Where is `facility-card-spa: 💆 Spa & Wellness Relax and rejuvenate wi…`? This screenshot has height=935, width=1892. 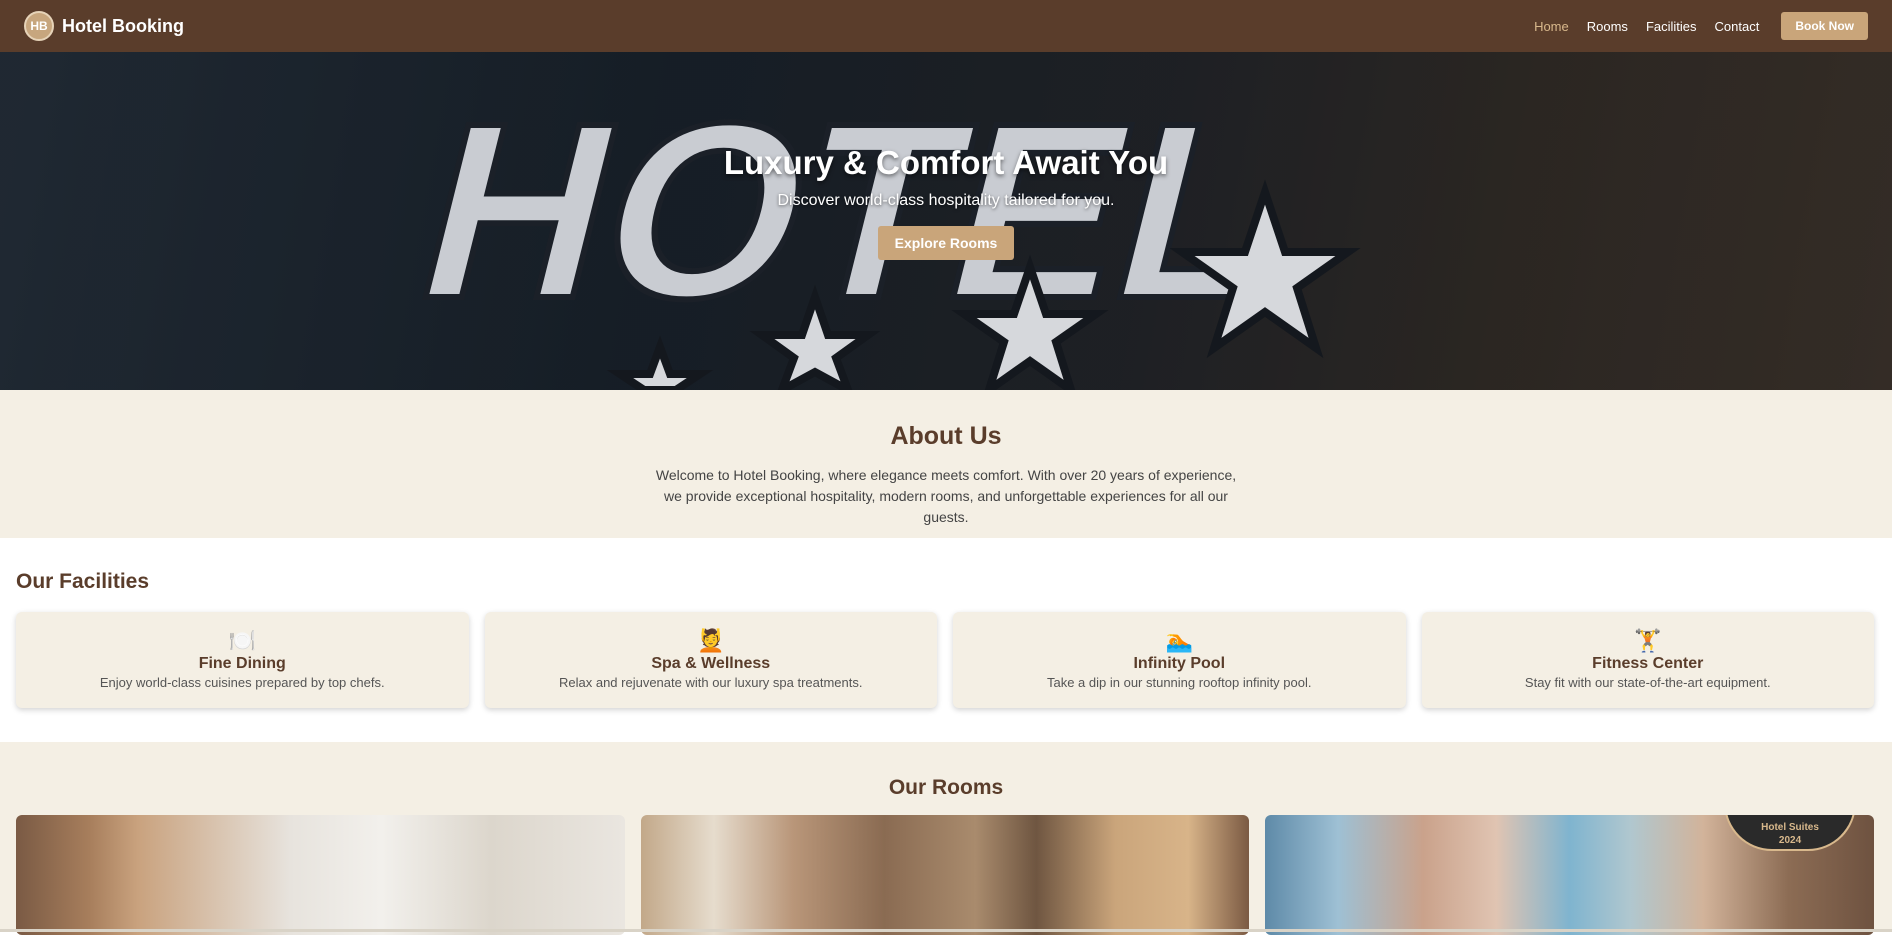 facility-card-spa: 💆 Spa & Wellness Relax and rejuvenate wi… is located at coordinates (710, 660).